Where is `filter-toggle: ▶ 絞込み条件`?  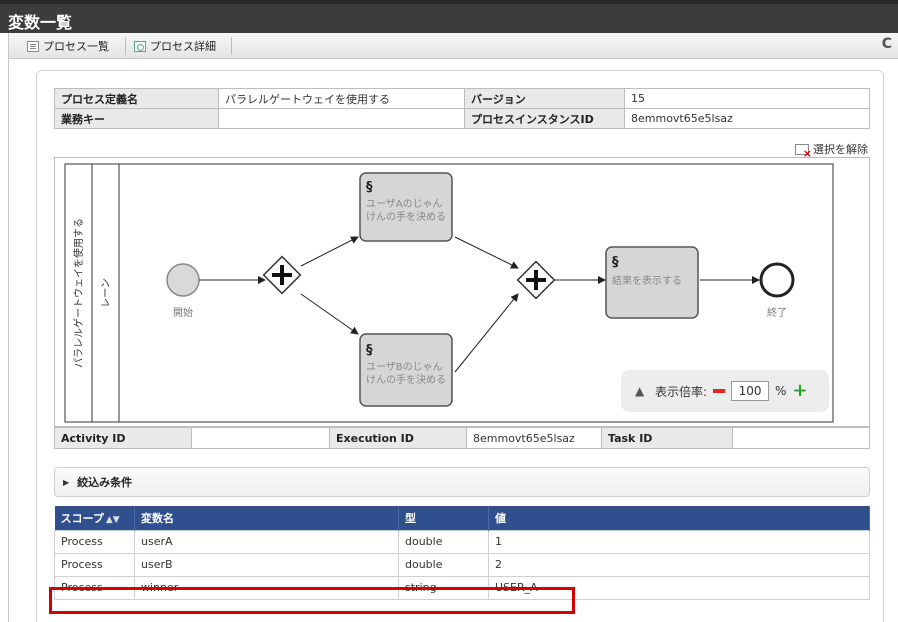 filter-toggle: ▶ 絞込み条件 is located at coordinates (462, 482).